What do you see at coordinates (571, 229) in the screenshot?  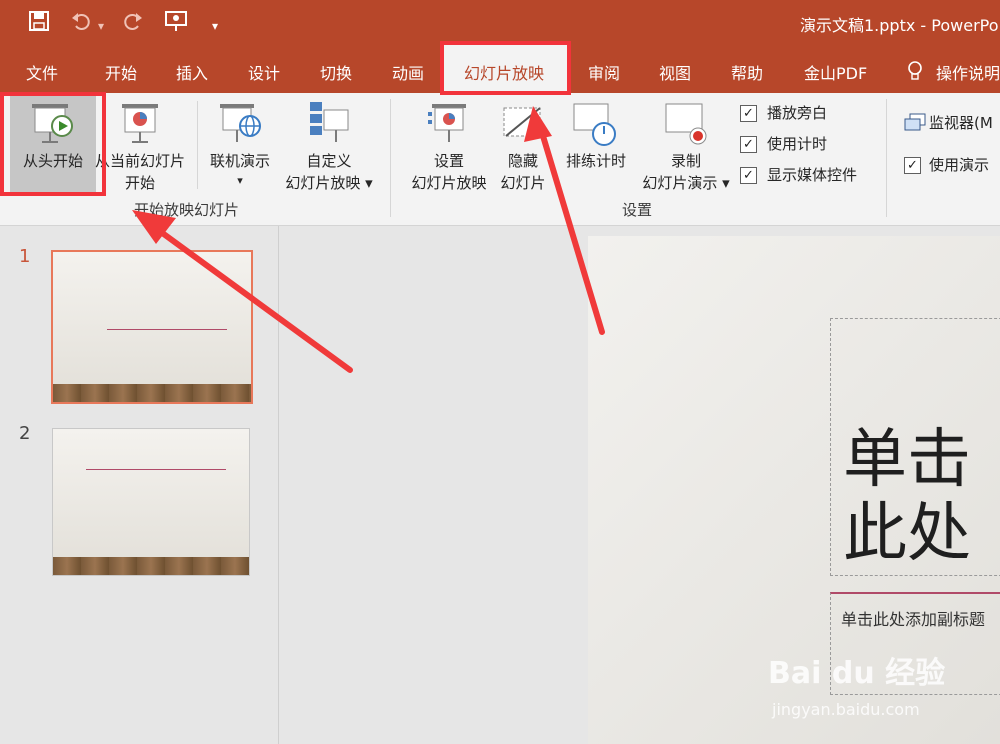 I see `arrow-to-slide-show-tab` at bounding box center [571, 229].